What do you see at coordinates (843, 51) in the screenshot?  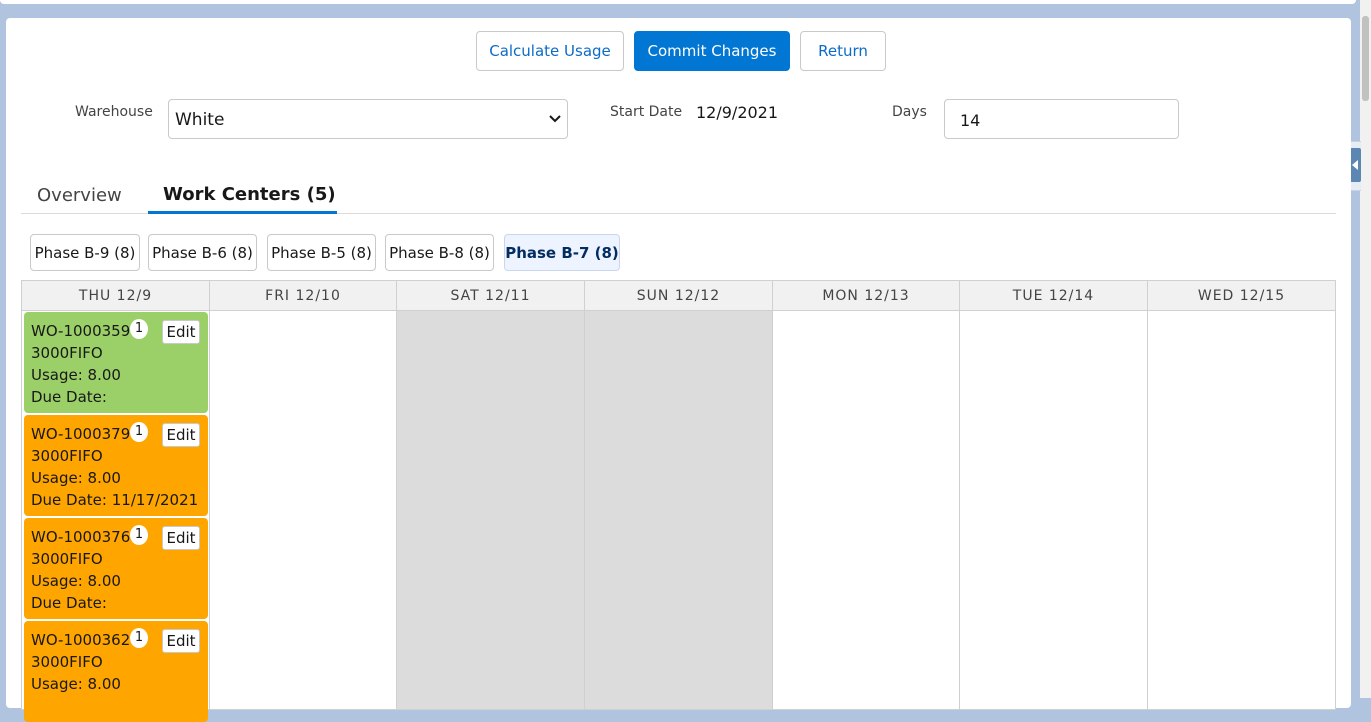 I see `return-button: Return` at bounding box center [843, 51].